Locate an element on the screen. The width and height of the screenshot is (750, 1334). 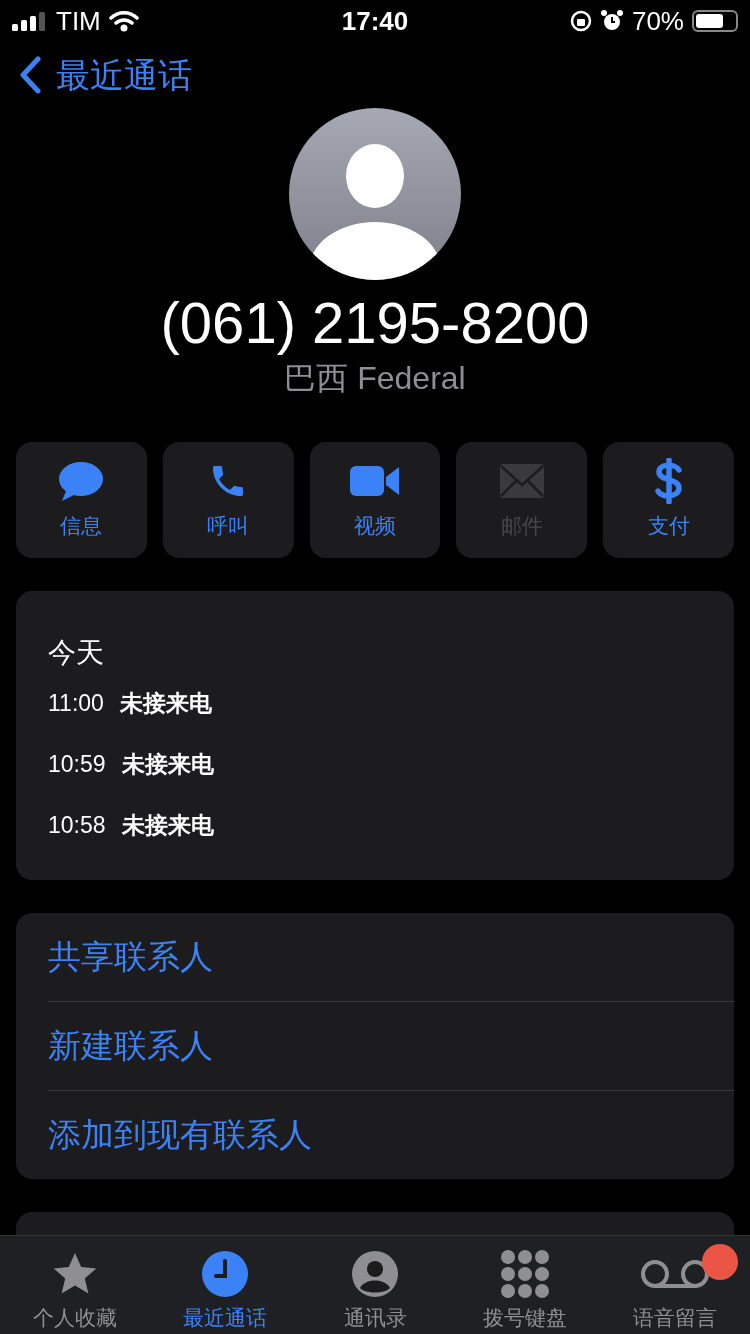
call-time: 11:00 is located at coordinates (76, 704).